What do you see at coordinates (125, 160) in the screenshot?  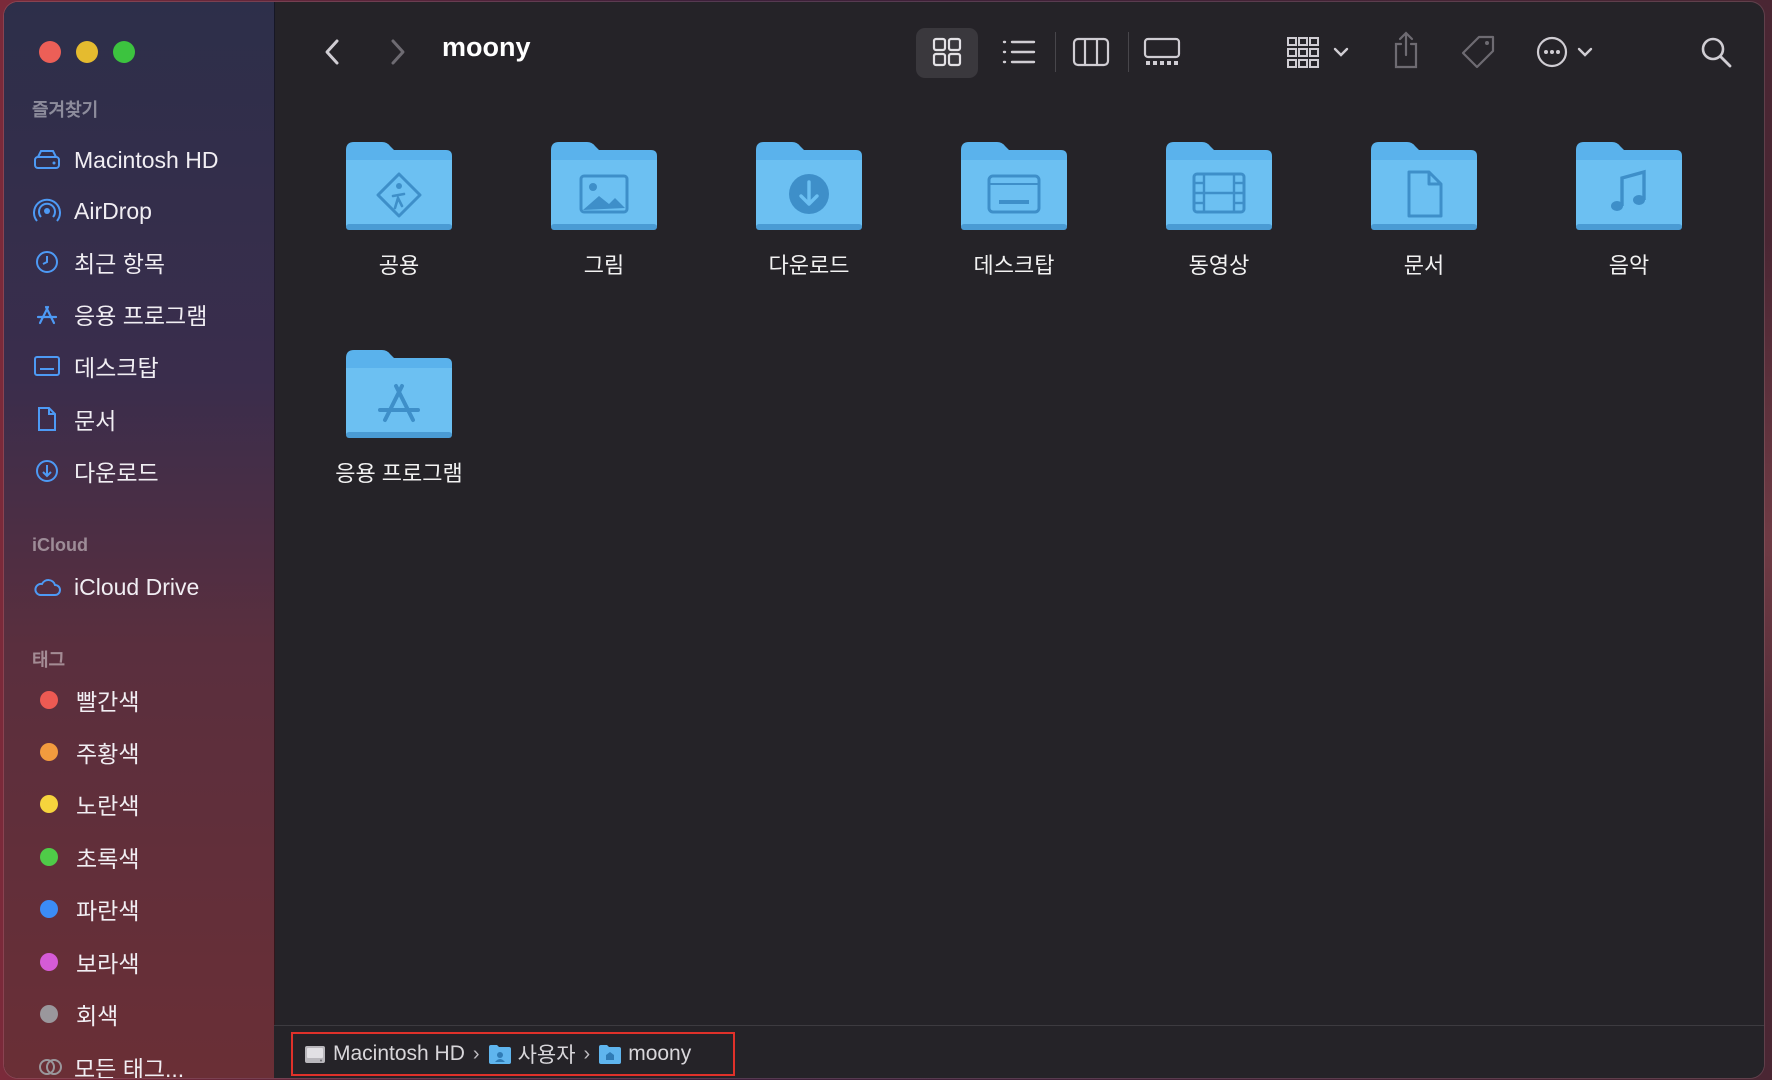 I see `sidebar-item-macintosh-hd: Macintosh HD` at bounding box center [125, 160].